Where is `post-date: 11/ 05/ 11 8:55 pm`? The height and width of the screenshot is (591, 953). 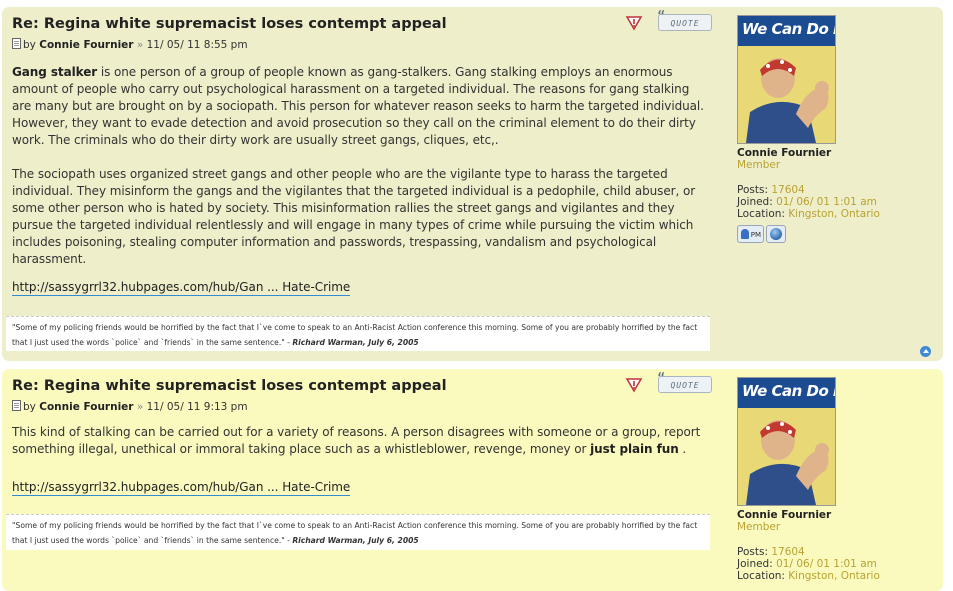
post-date: 11/ 05/ 11 8:55 pm is located at coordinates (197, 45).